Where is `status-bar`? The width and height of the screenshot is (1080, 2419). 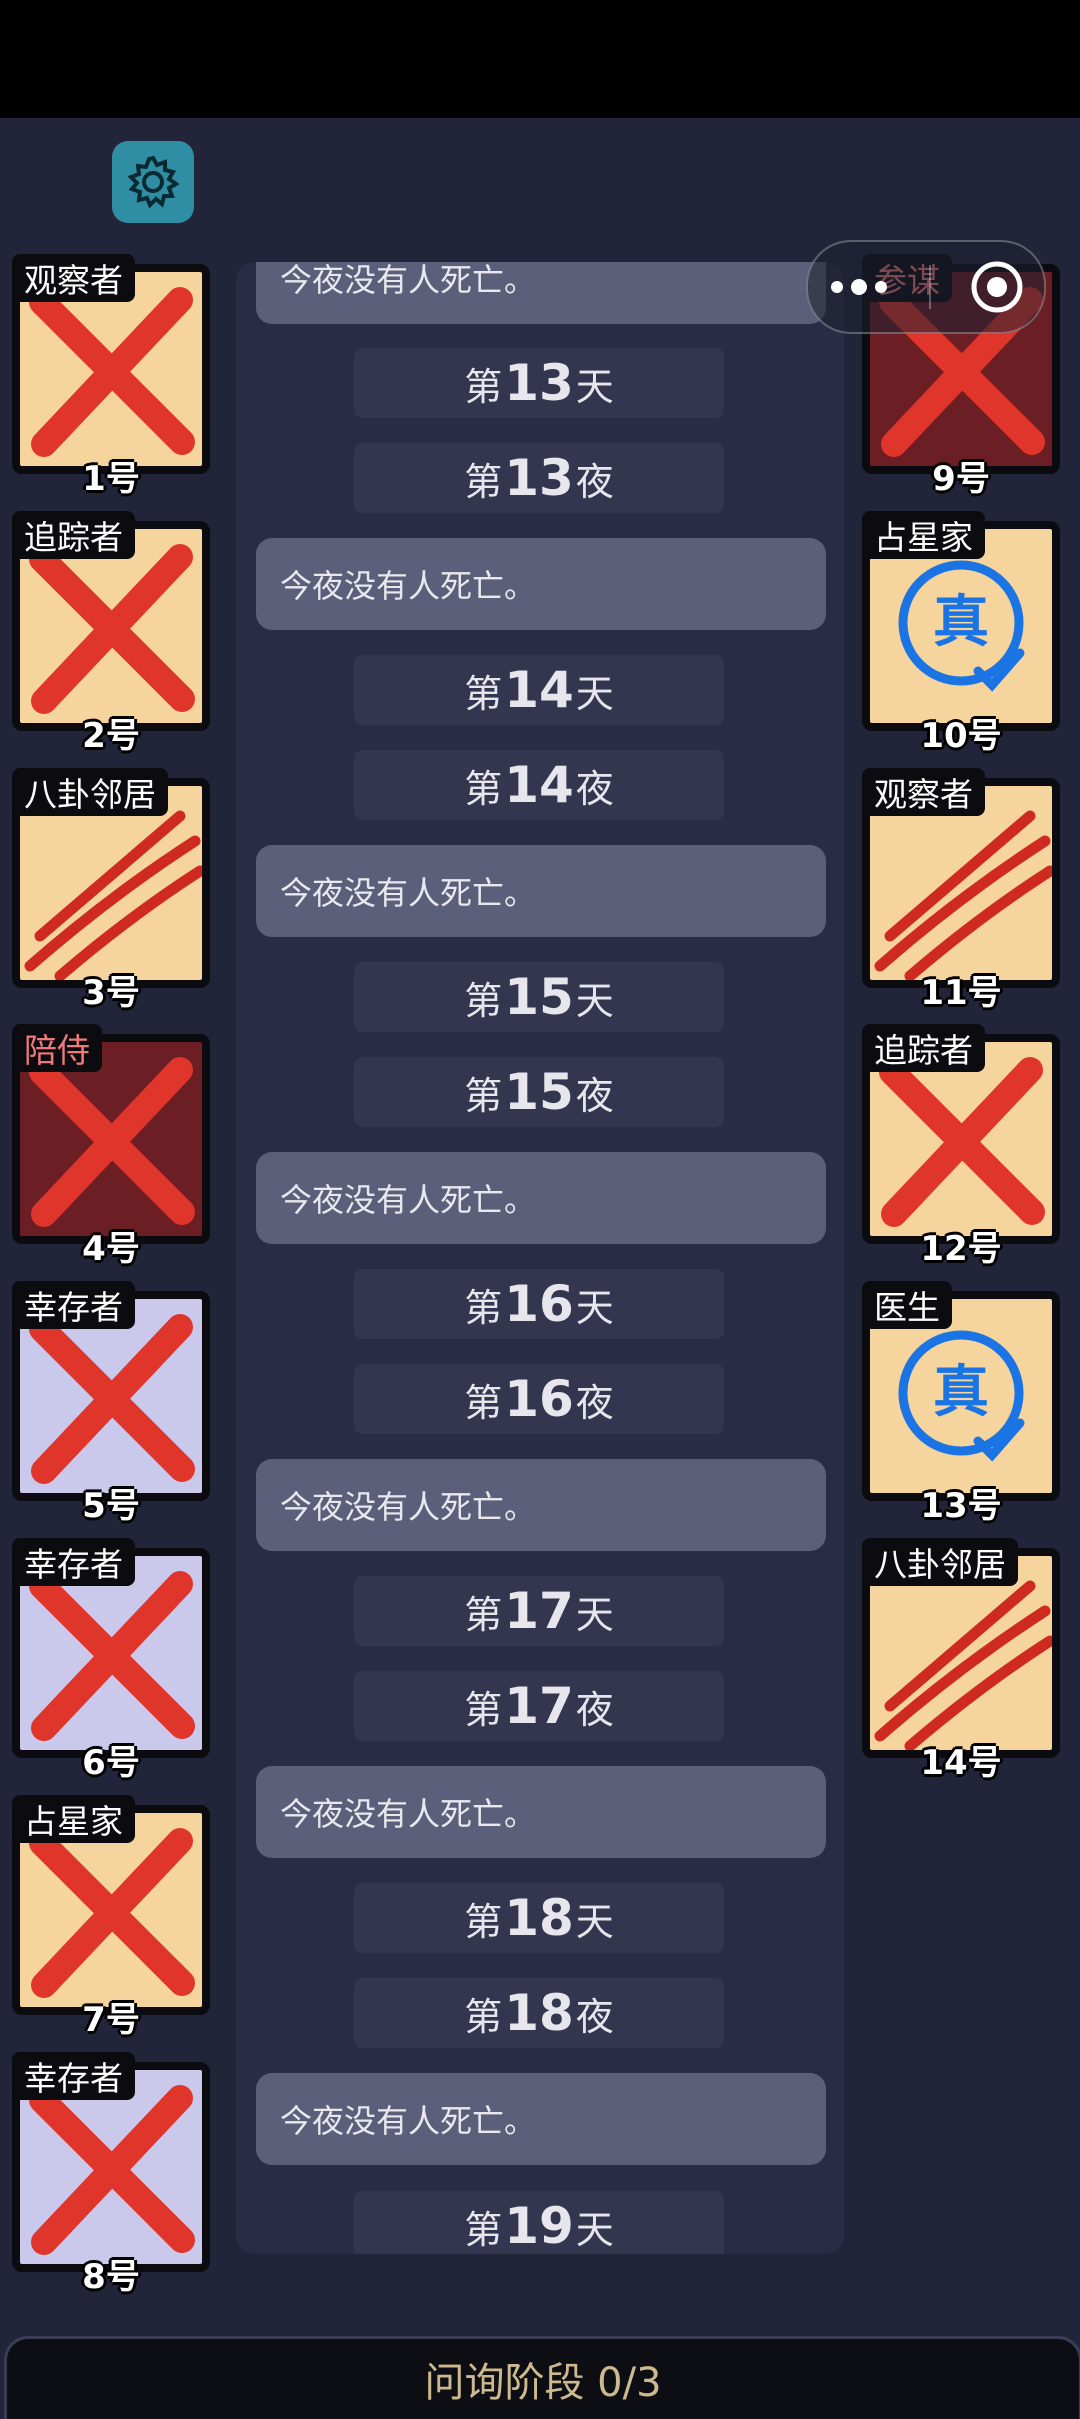 status-bar is located at coordinates (540, 59).